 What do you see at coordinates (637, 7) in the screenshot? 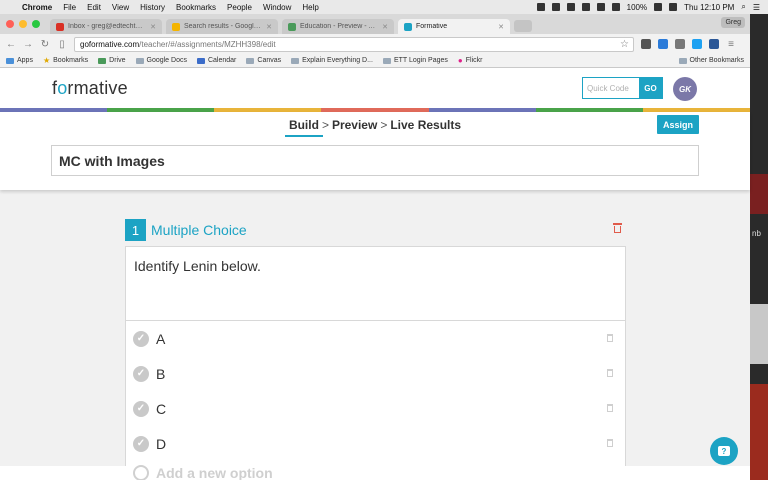
I see `battery-percent: 100%` at bounding box center [637, 7].